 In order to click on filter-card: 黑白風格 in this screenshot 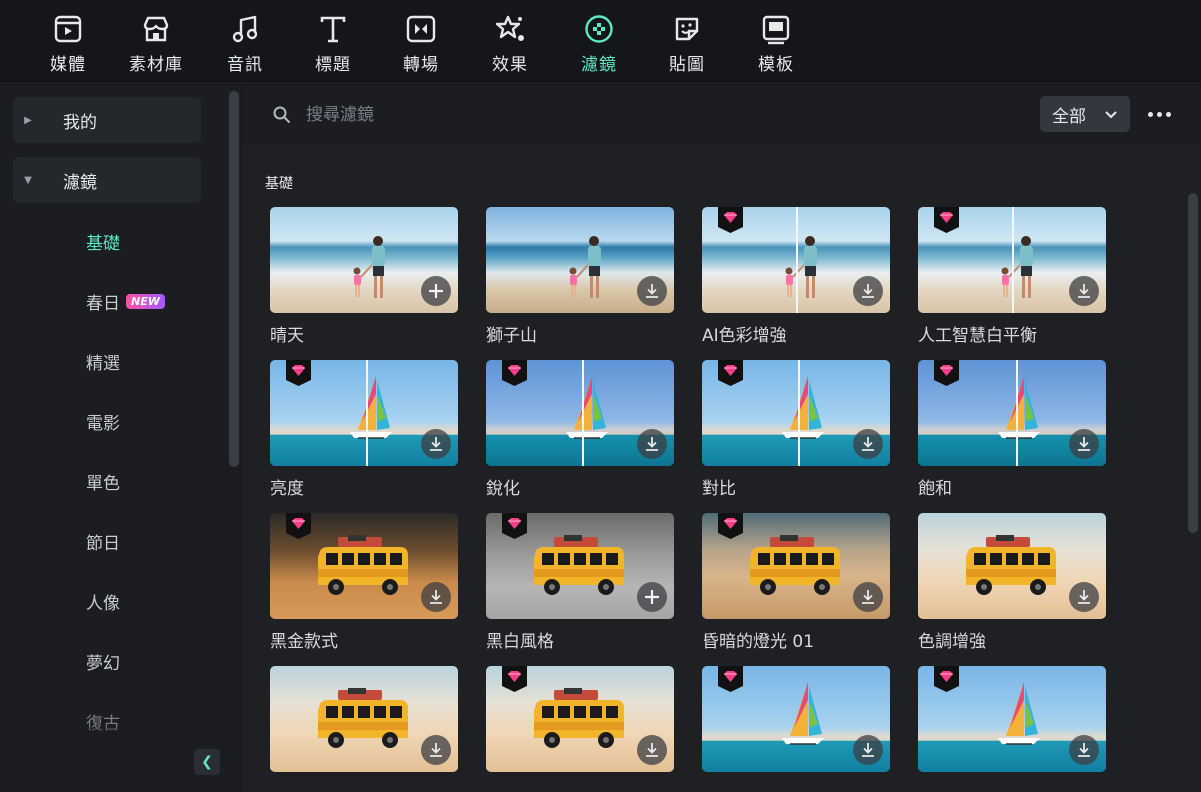, I will do `click(580, 582)`.